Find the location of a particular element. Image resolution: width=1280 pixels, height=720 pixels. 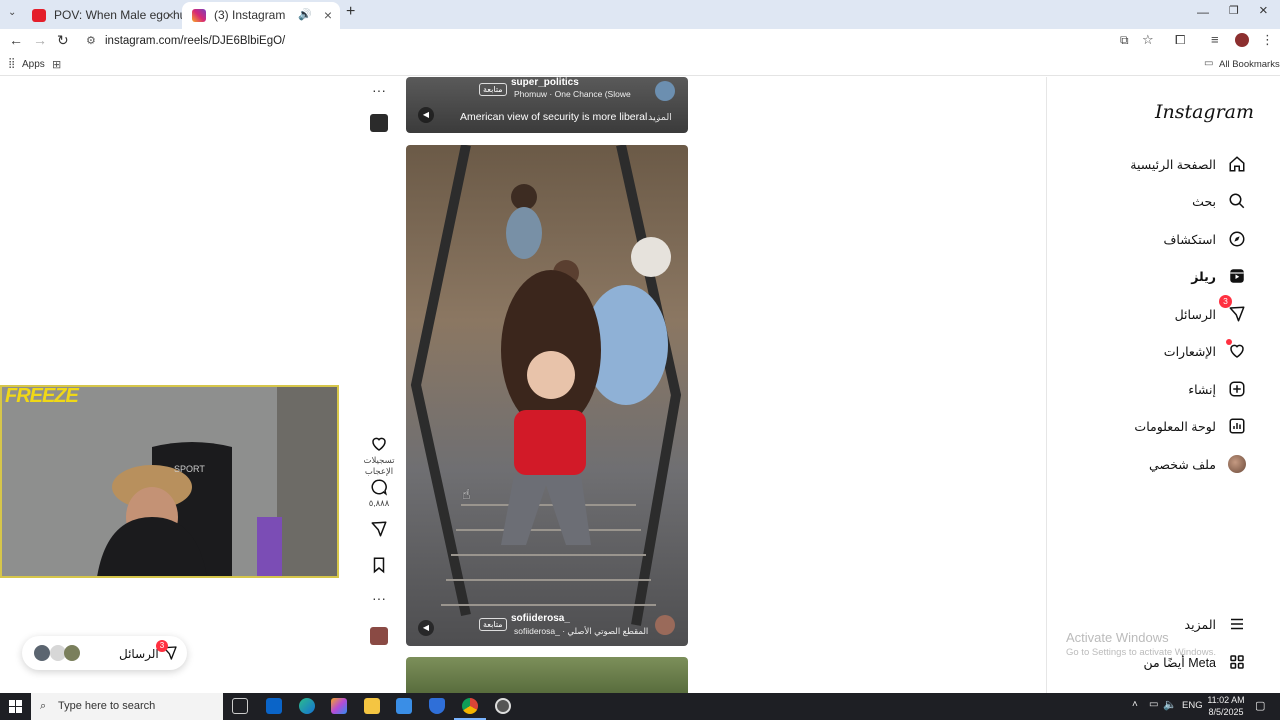

tray-chevron-icon: ˄ is located at coordinates (1135, 704).